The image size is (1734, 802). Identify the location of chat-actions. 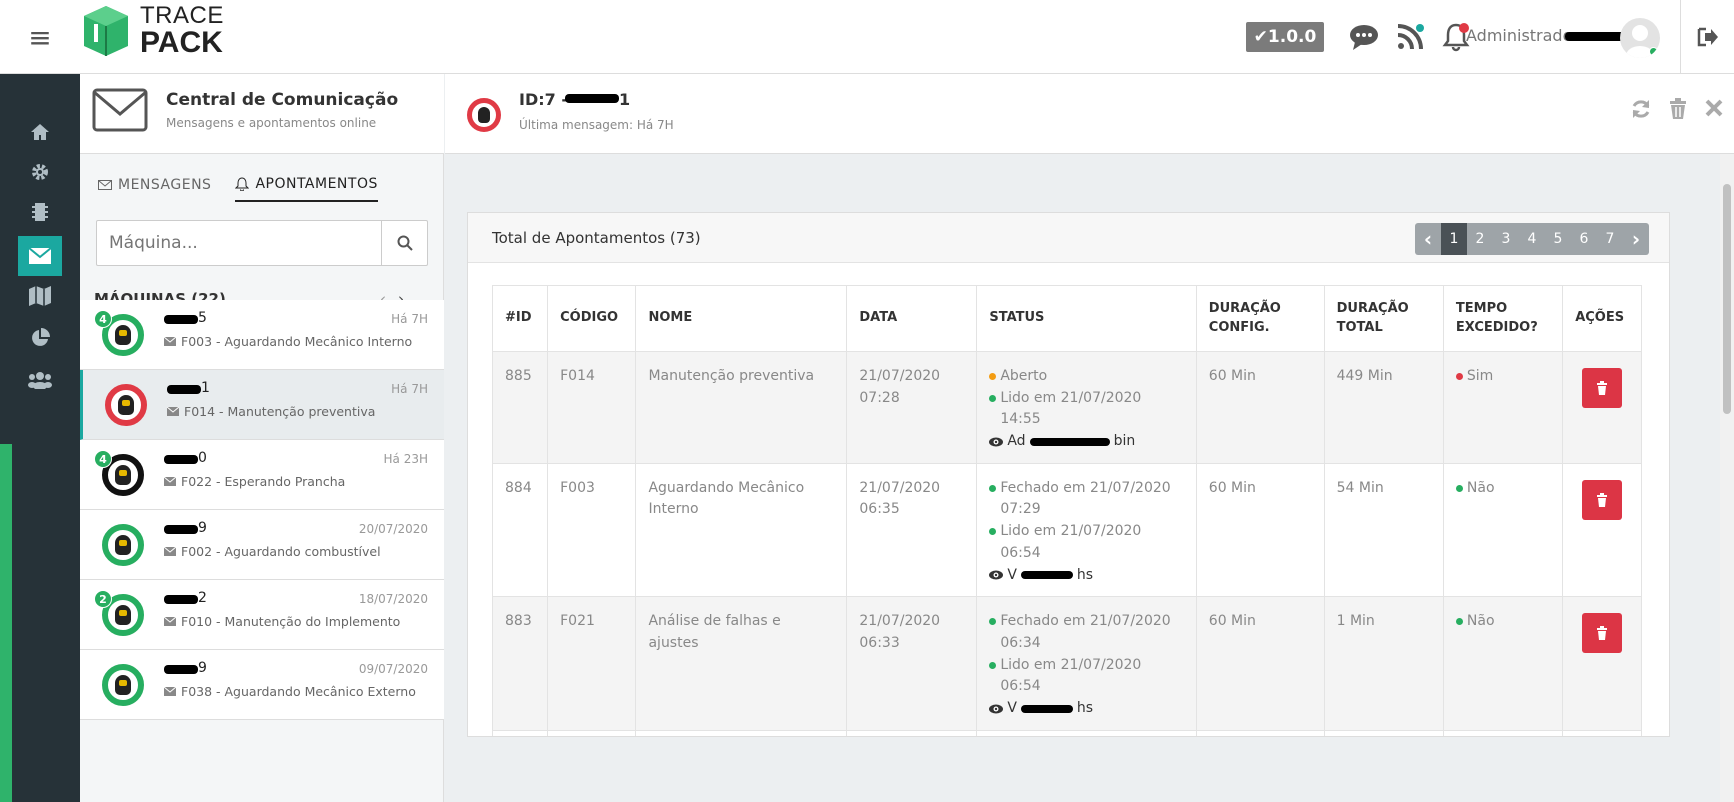
(1677, 109).